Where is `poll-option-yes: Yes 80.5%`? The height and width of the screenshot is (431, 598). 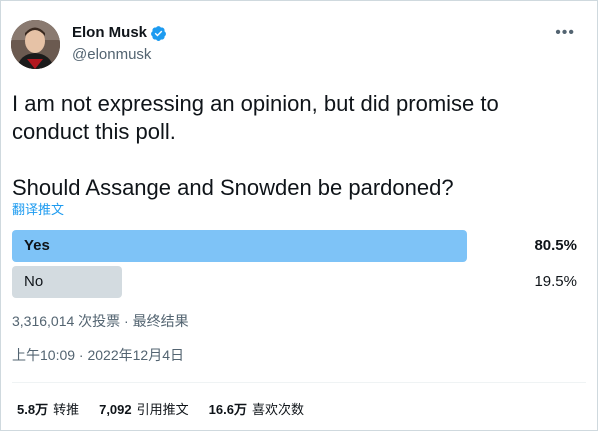 poll-option-yes: Yes 80.5% is located at coordinates (299, 246).